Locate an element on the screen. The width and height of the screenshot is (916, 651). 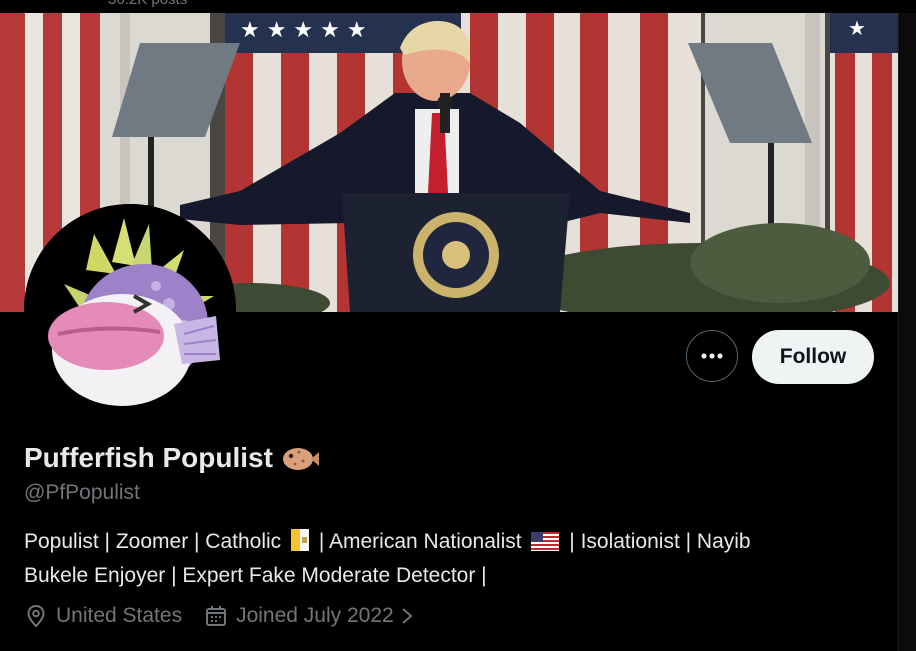
joined-text: Joined July 2022 is located at coordinates (315, 615).